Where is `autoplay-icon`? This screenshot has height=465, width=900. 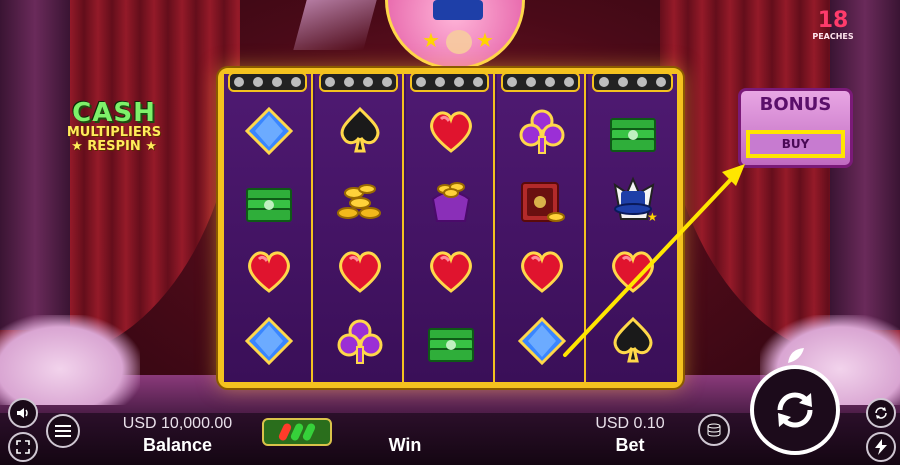
autoplay-icon is located at coordinates (881, 413).